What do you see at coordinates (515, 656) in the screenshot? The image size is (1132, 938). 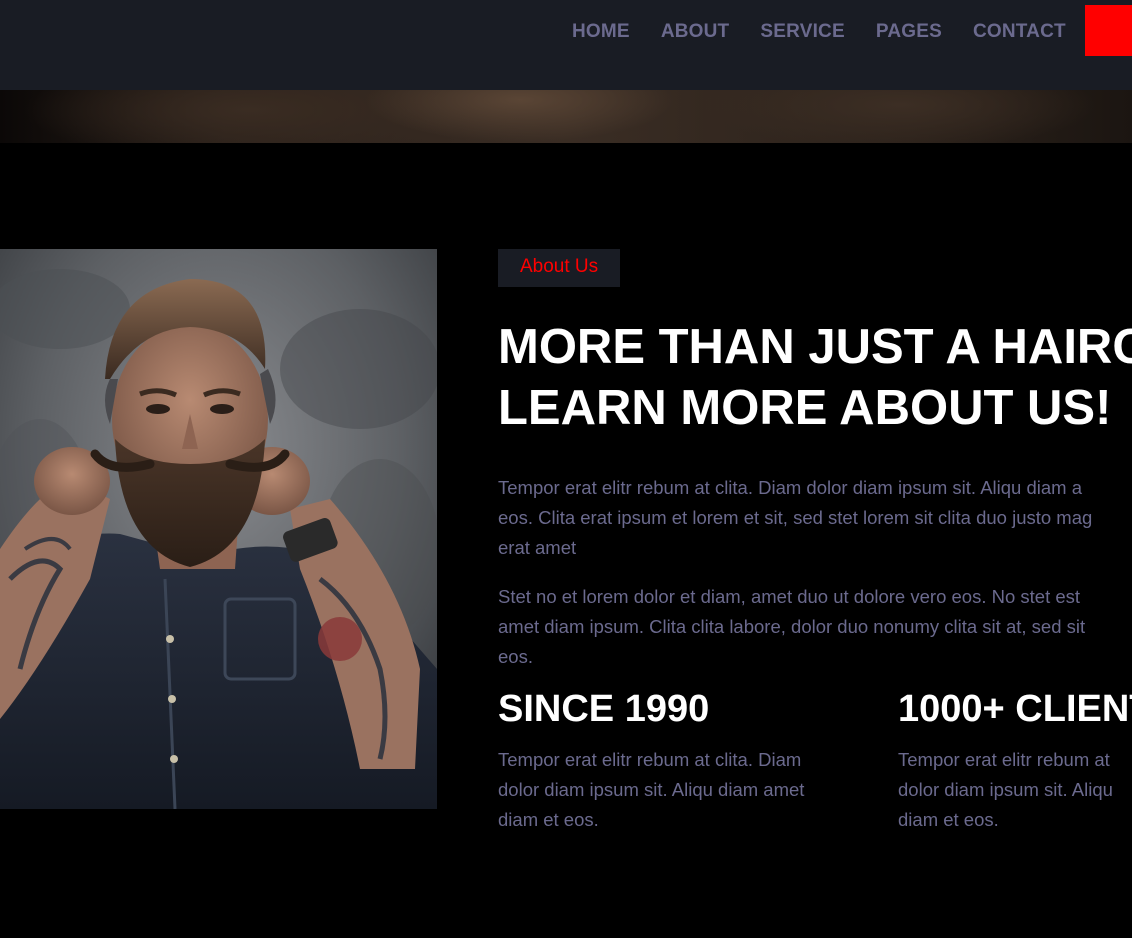 I see `paragraph-line: eos.` at bounding box center [515, 656].